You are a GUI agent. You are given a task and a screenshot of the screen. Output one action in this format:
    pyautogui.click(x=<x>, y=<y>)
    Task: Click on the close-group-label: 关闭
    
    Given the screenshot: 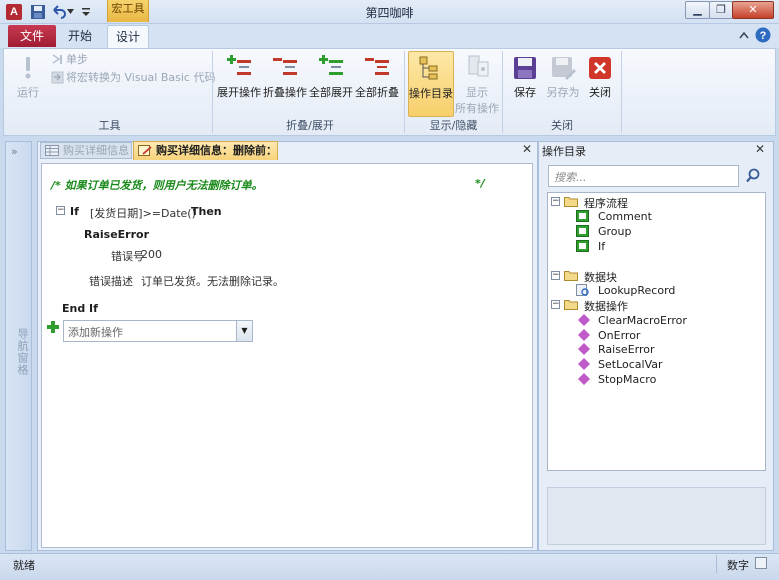 What is the action you would take?
    pyautogui.click(x=562, y=125)
    